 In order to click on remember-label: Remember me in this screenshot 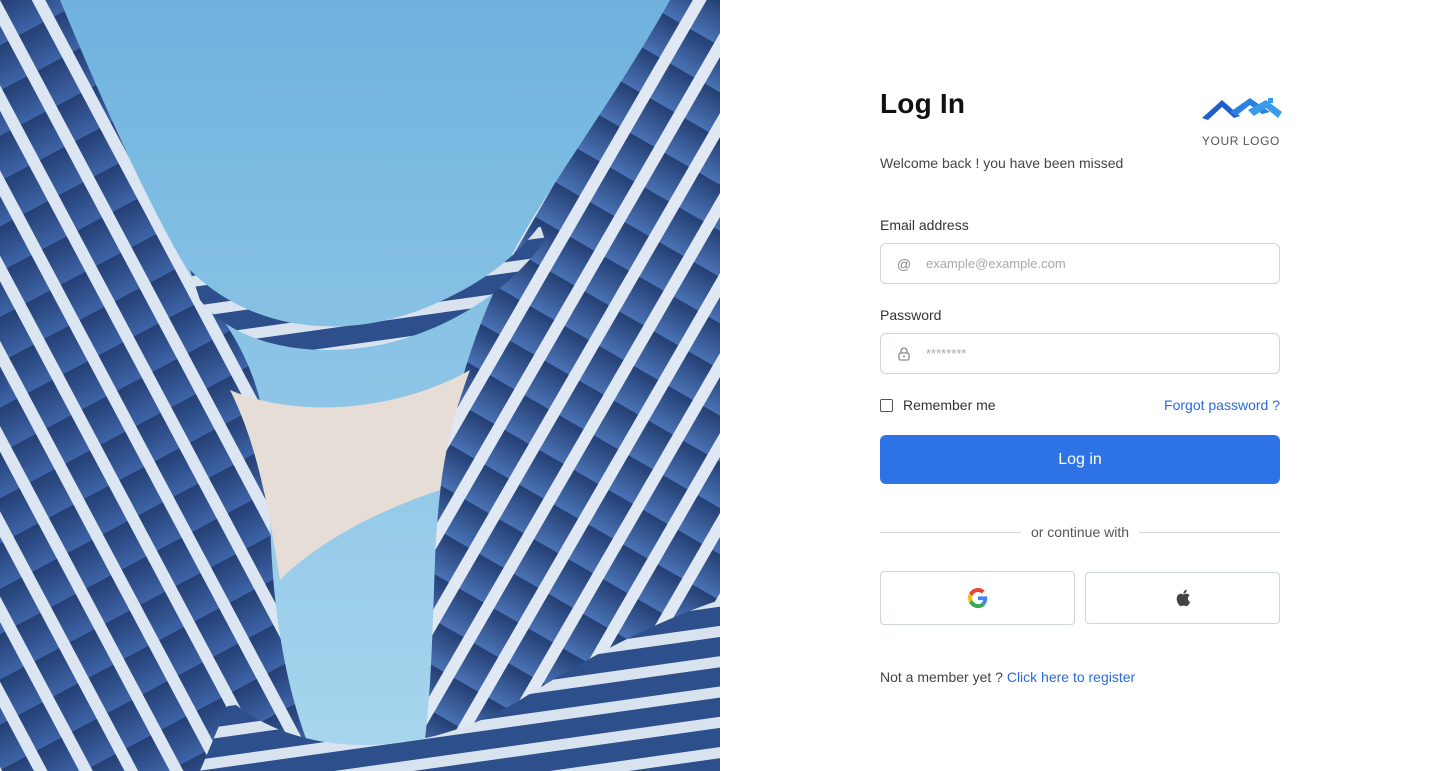, I will do `click(949, 405)`.